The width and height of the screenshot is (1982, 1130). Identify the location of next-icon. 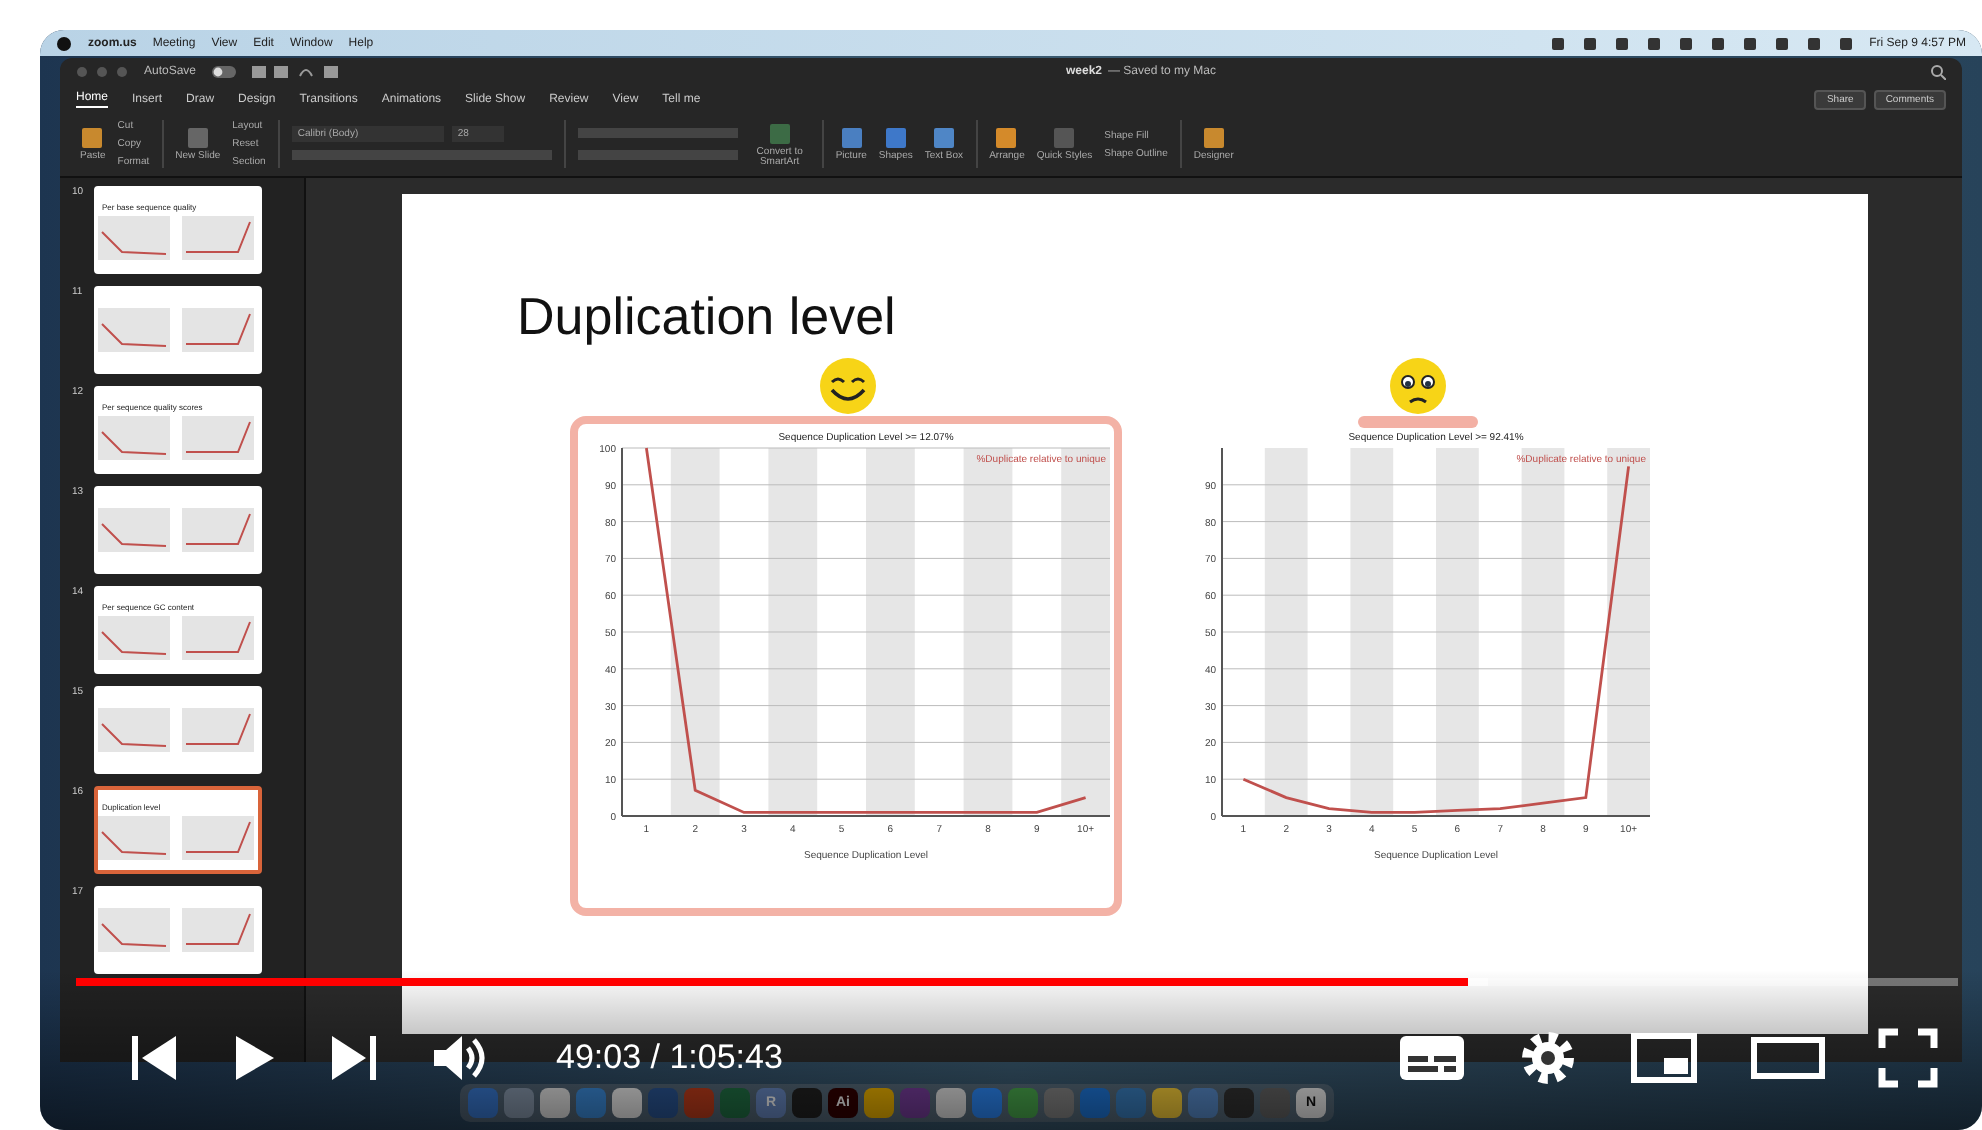
(354, 1058).